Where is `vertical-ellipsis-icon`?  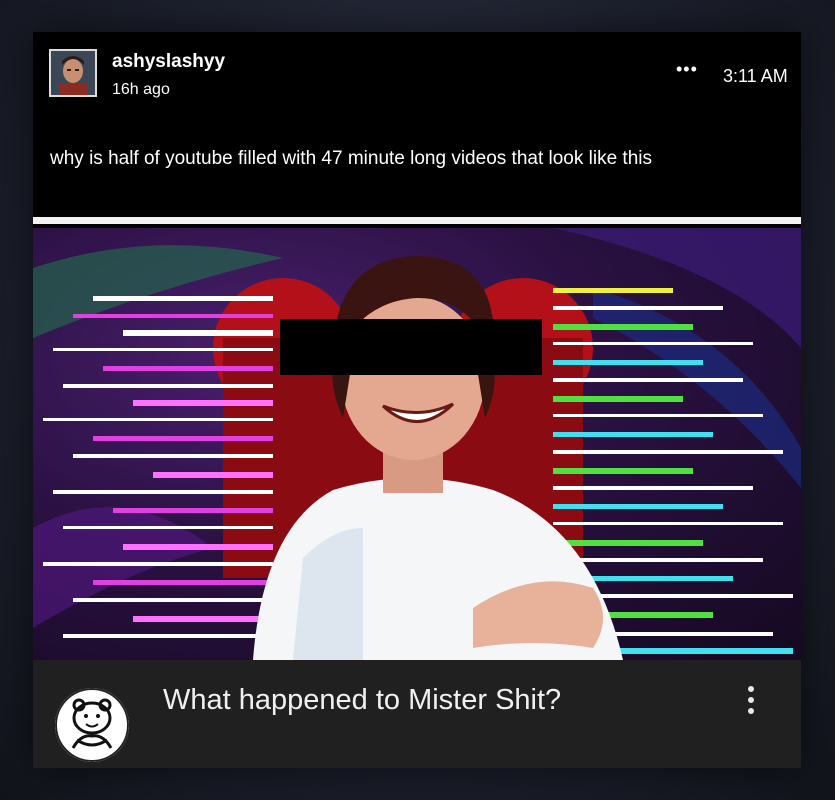
vertical-ellipsis-icon is located at coordinates (751, 700).